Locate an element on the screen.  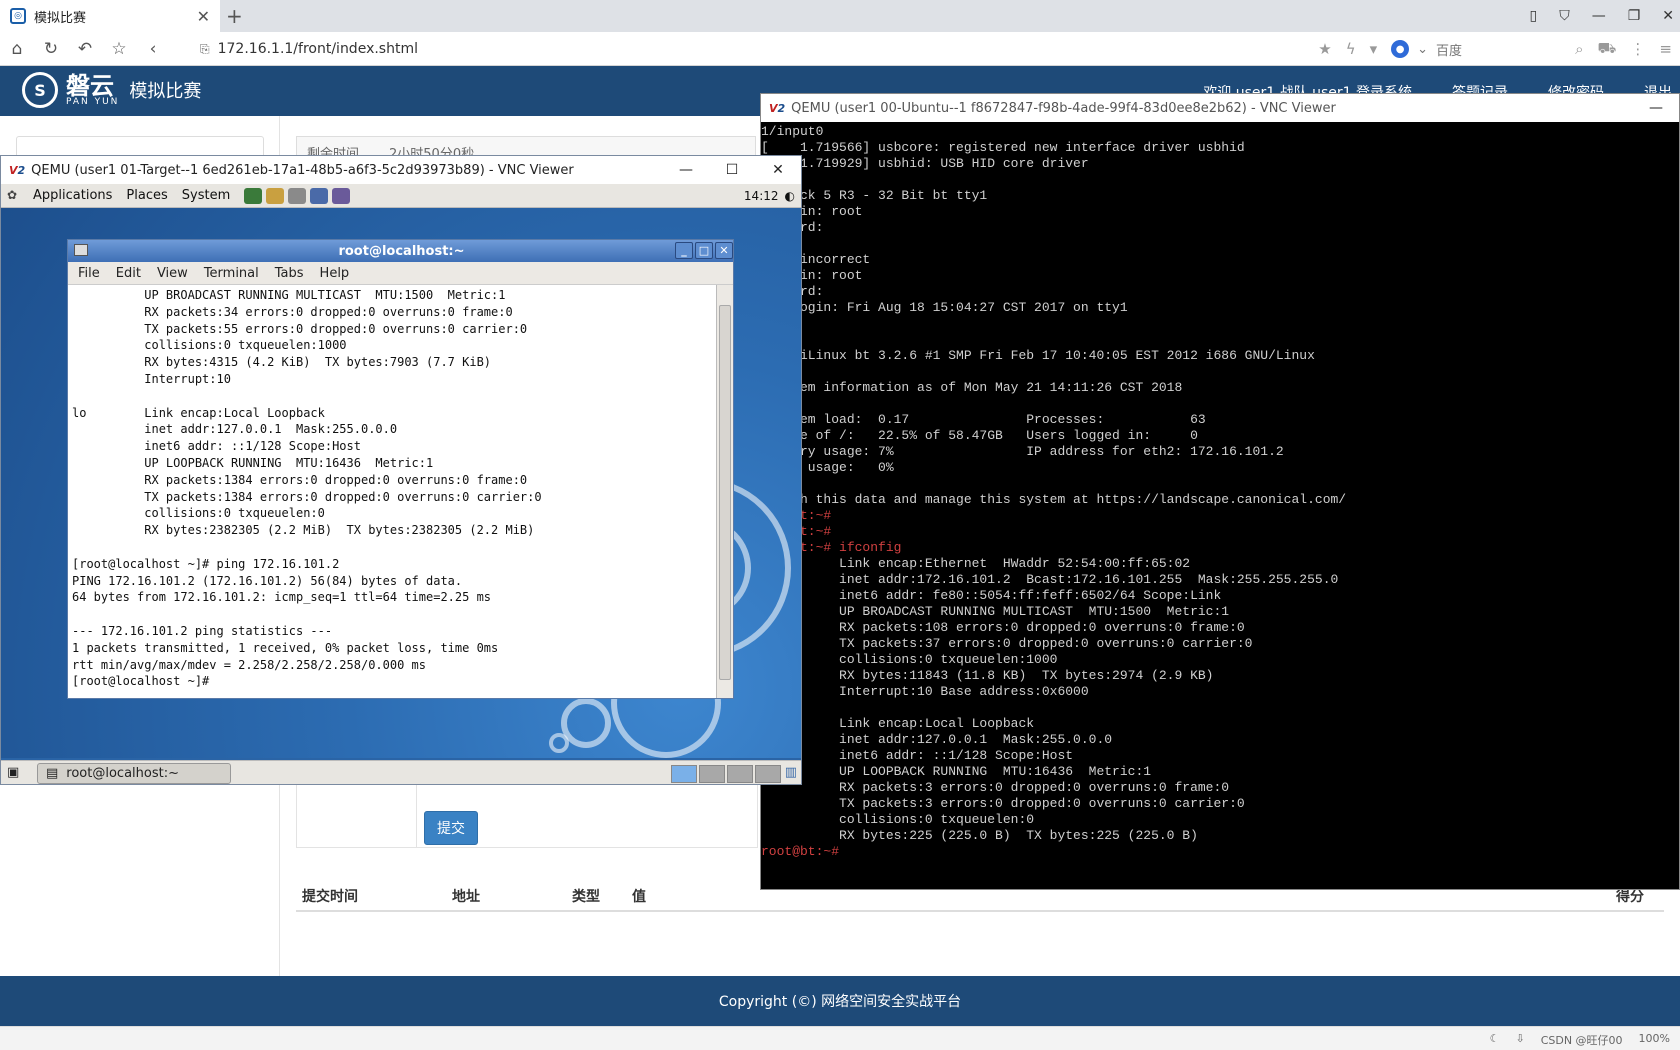
menu-applications: Applications is located at coordinates (72, 195).